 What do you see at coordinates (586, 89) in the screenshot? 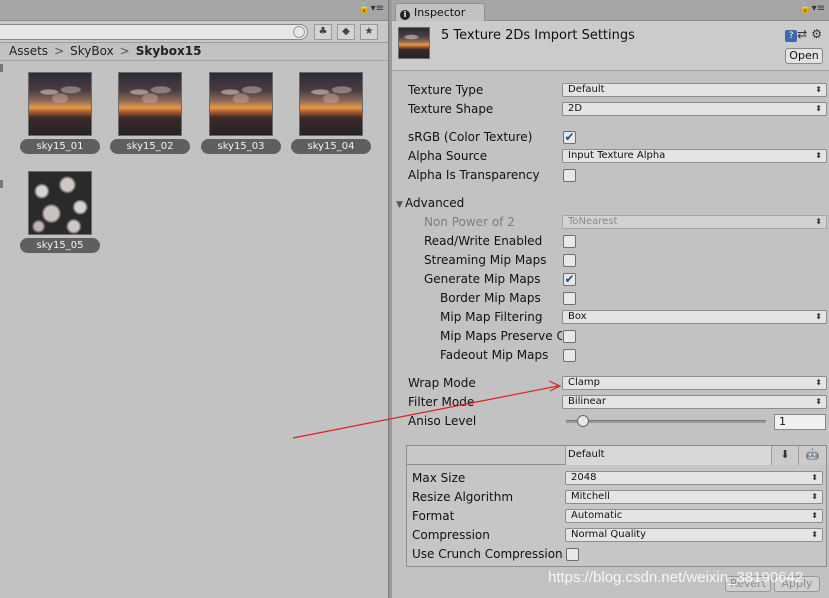
I see `texture-type-value: Default` at bounding box center [586, 89].